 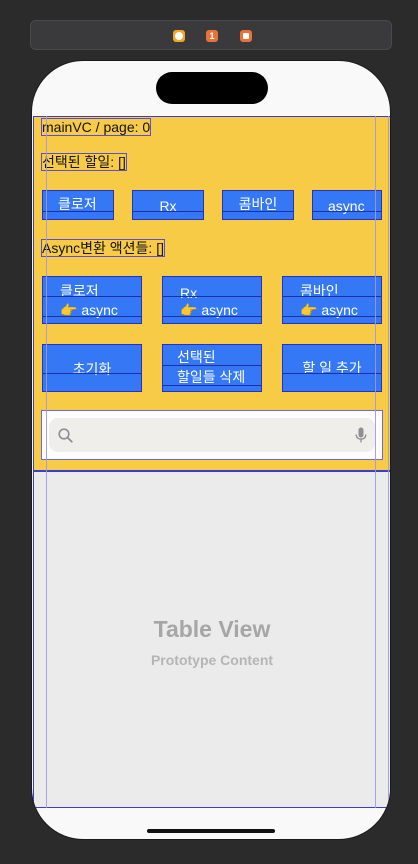 I want to click on add-todo-button: 할 일 추가, so click(x=332, y=368).